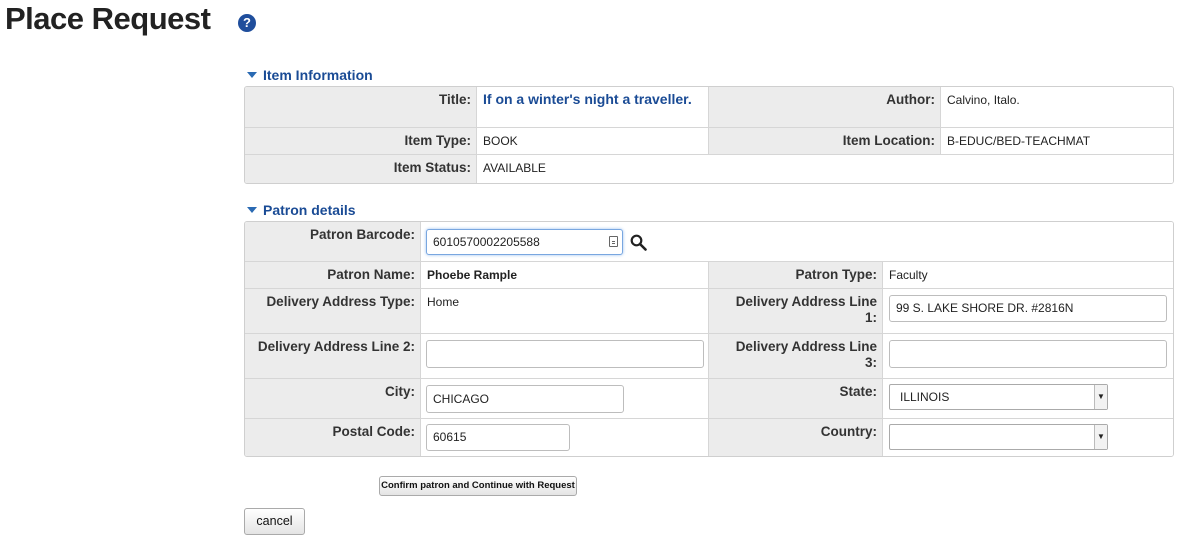 The width and height of the screenshot is (1179, 540). Describe the element at coordinates (593, 107) in the screenshot. I see `title-value: If on a winter's night a traveller.` at that location.